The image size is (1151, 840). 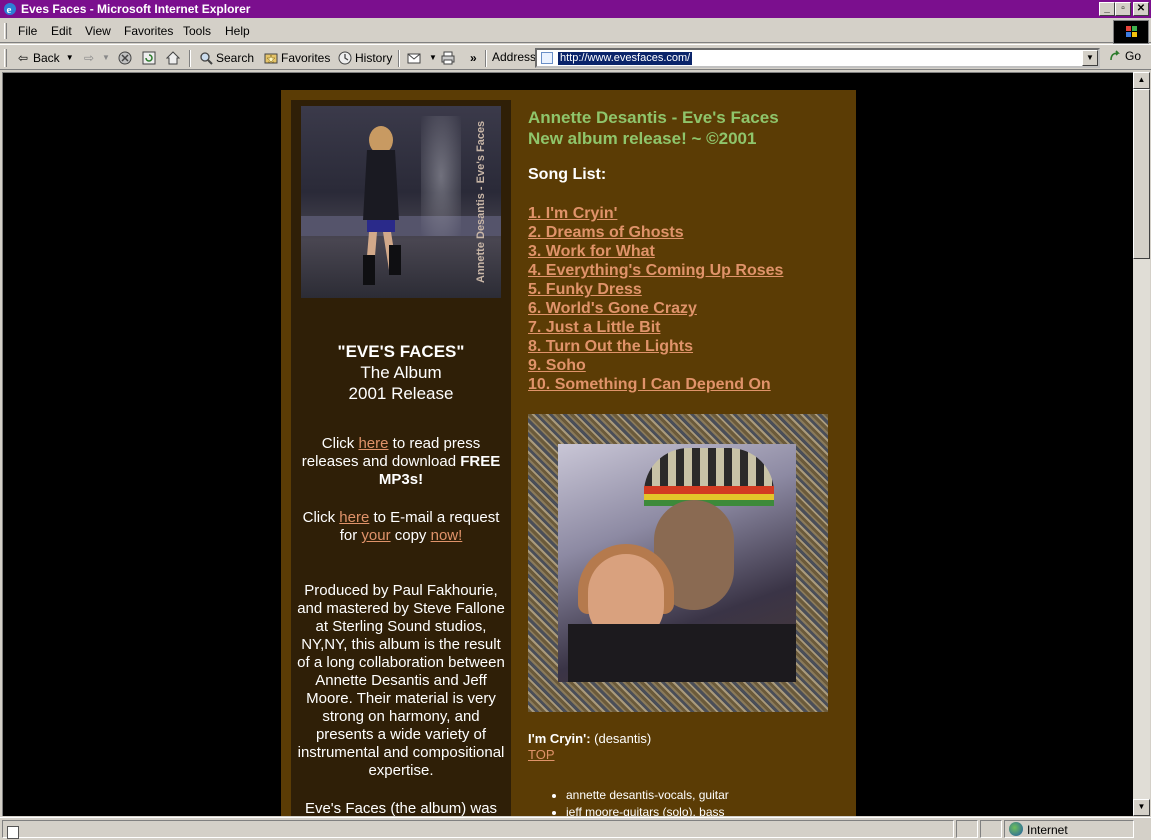 I want to click on song-link-5: 5. Funky Dress, so click(x=585, y=289).